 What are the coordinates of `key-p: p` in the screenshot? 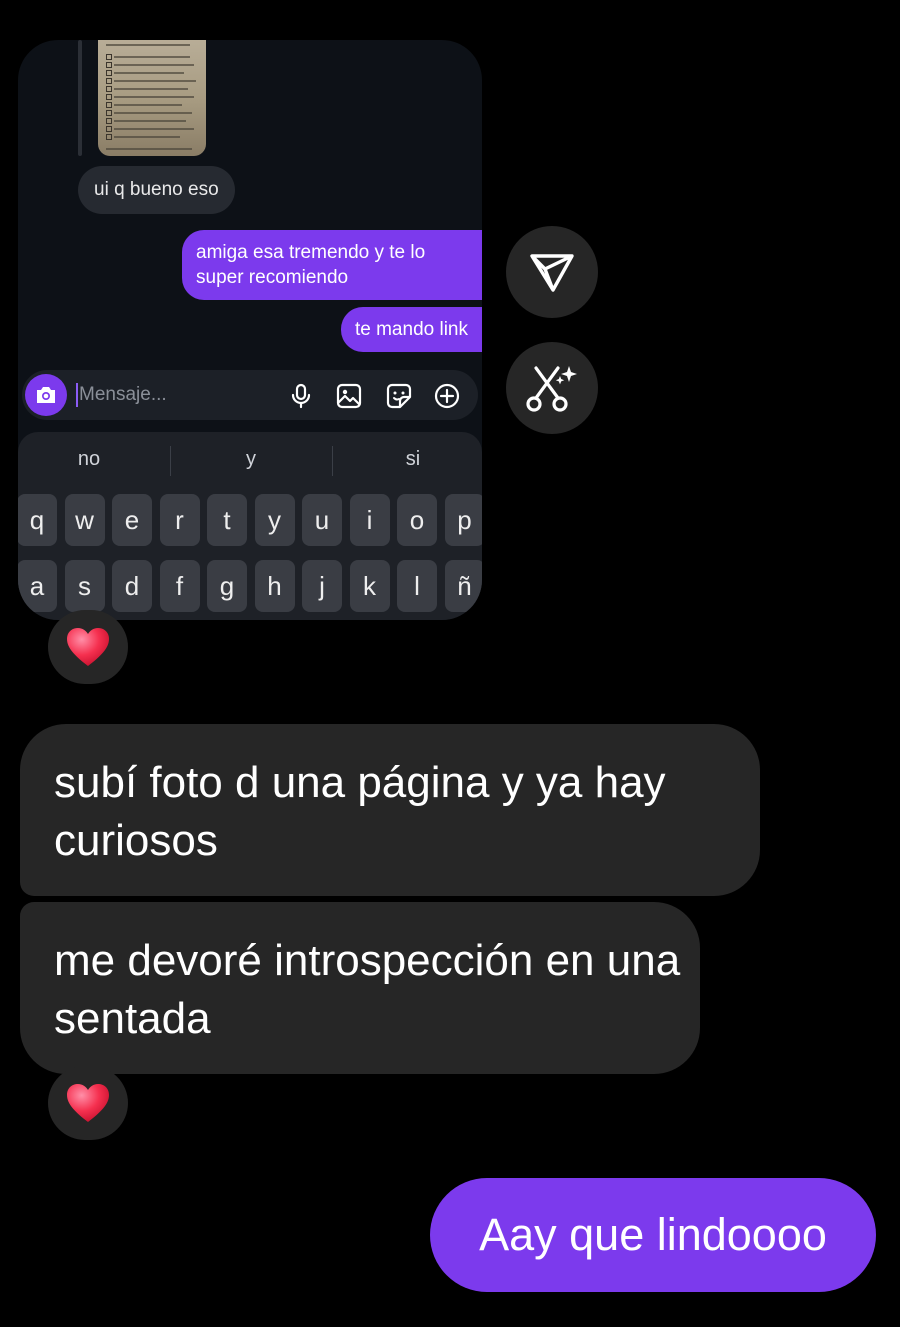 It's located at (463, 520).